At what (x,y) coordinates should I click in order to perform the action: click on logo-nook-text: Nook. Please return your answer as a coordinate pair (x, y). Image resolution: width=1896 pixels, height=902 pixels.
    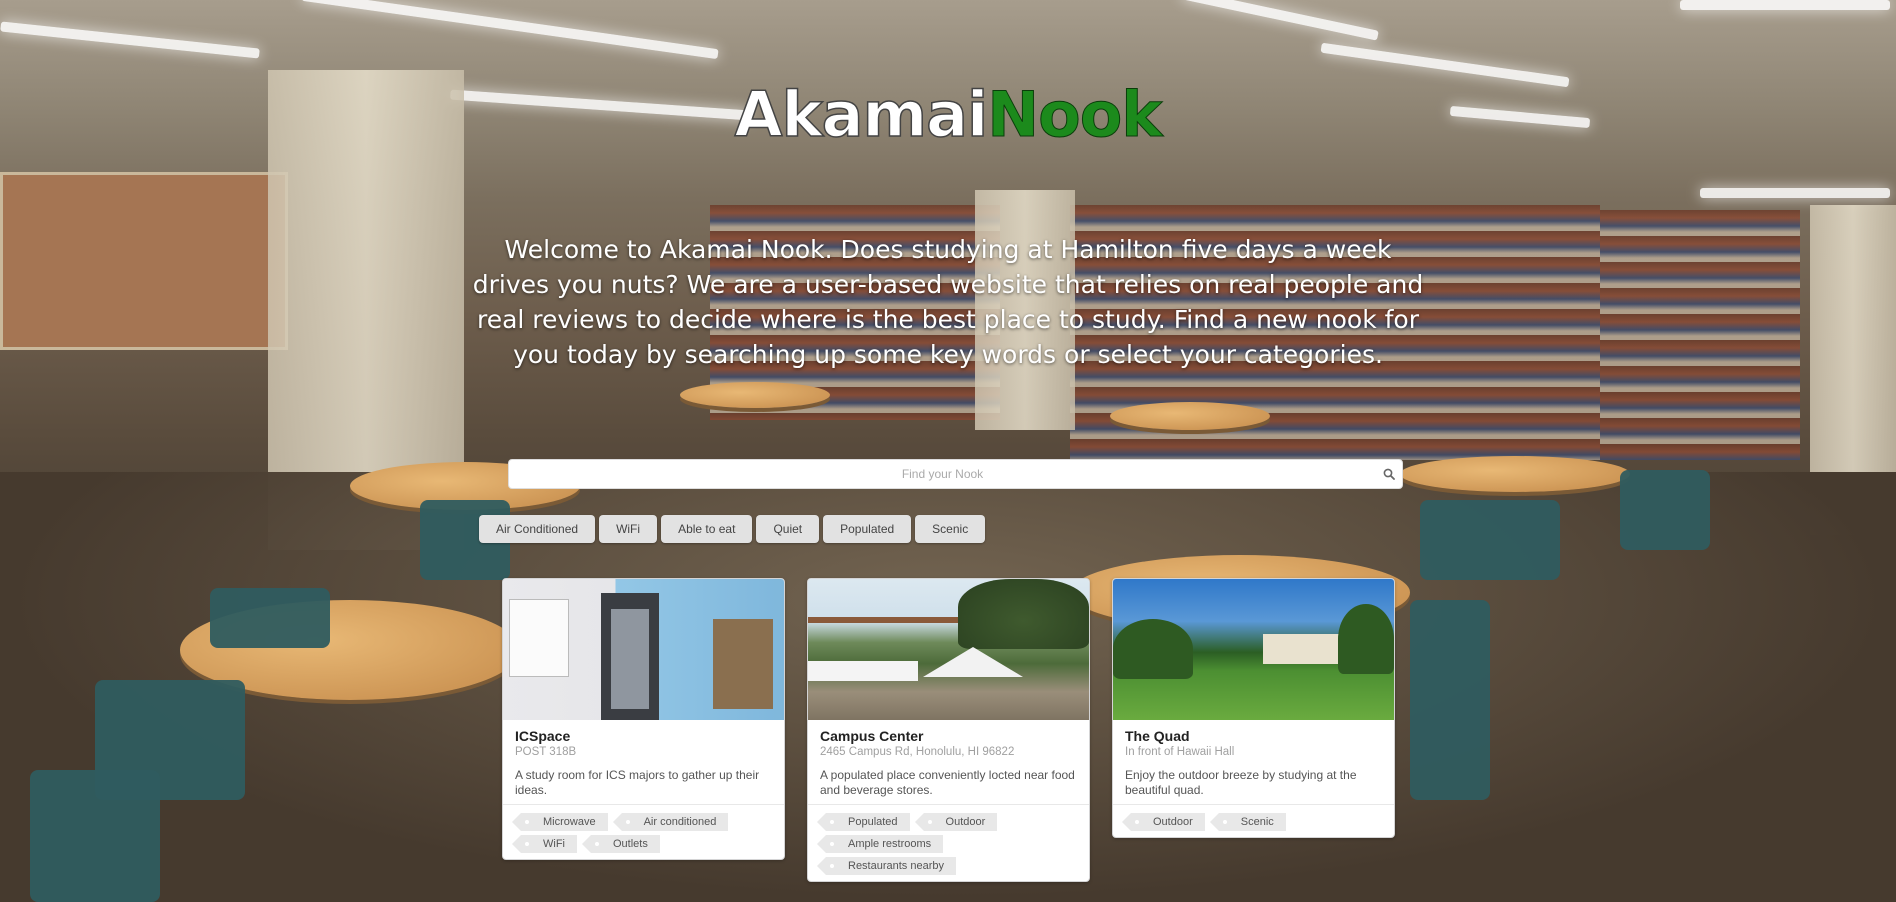
    Looking at the image, I should click on (1075, 115).